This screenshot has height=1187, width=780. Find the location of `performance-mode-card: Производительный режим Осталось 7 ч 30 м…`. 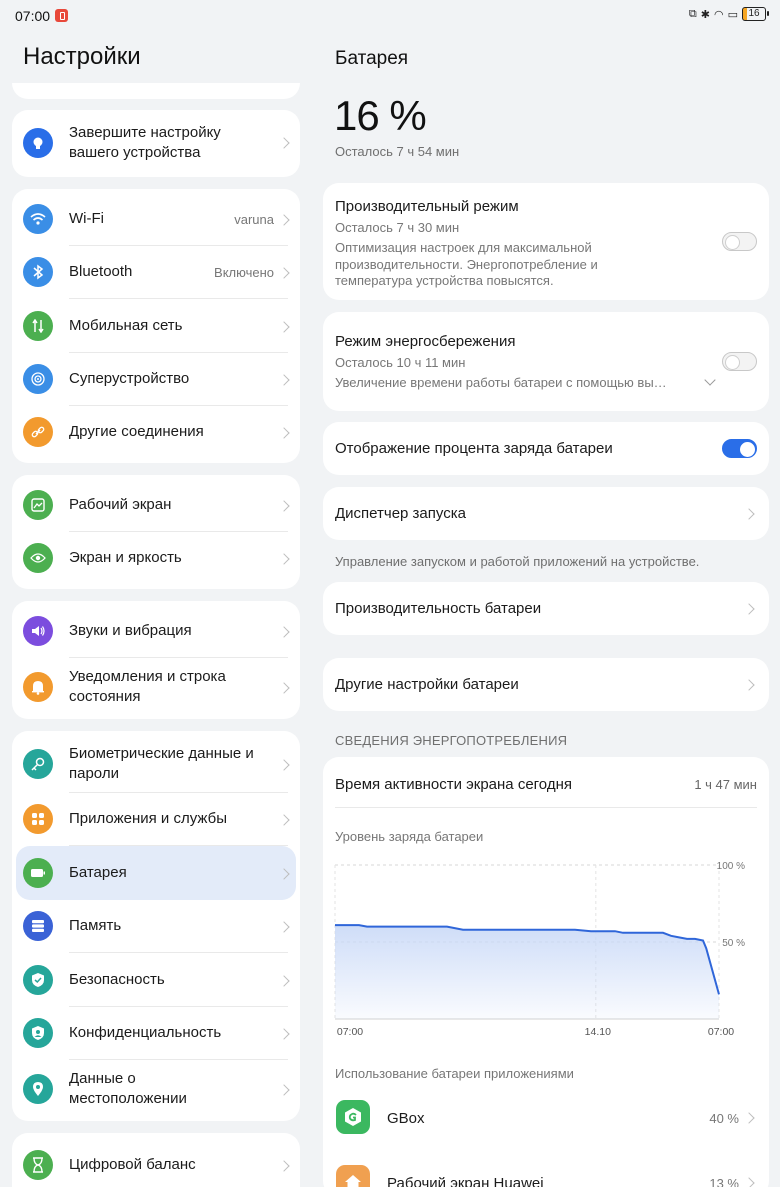

performance-mode-card: Производительный режим Осталось 7 ч 30 м… is located at coordinates (546, 241).